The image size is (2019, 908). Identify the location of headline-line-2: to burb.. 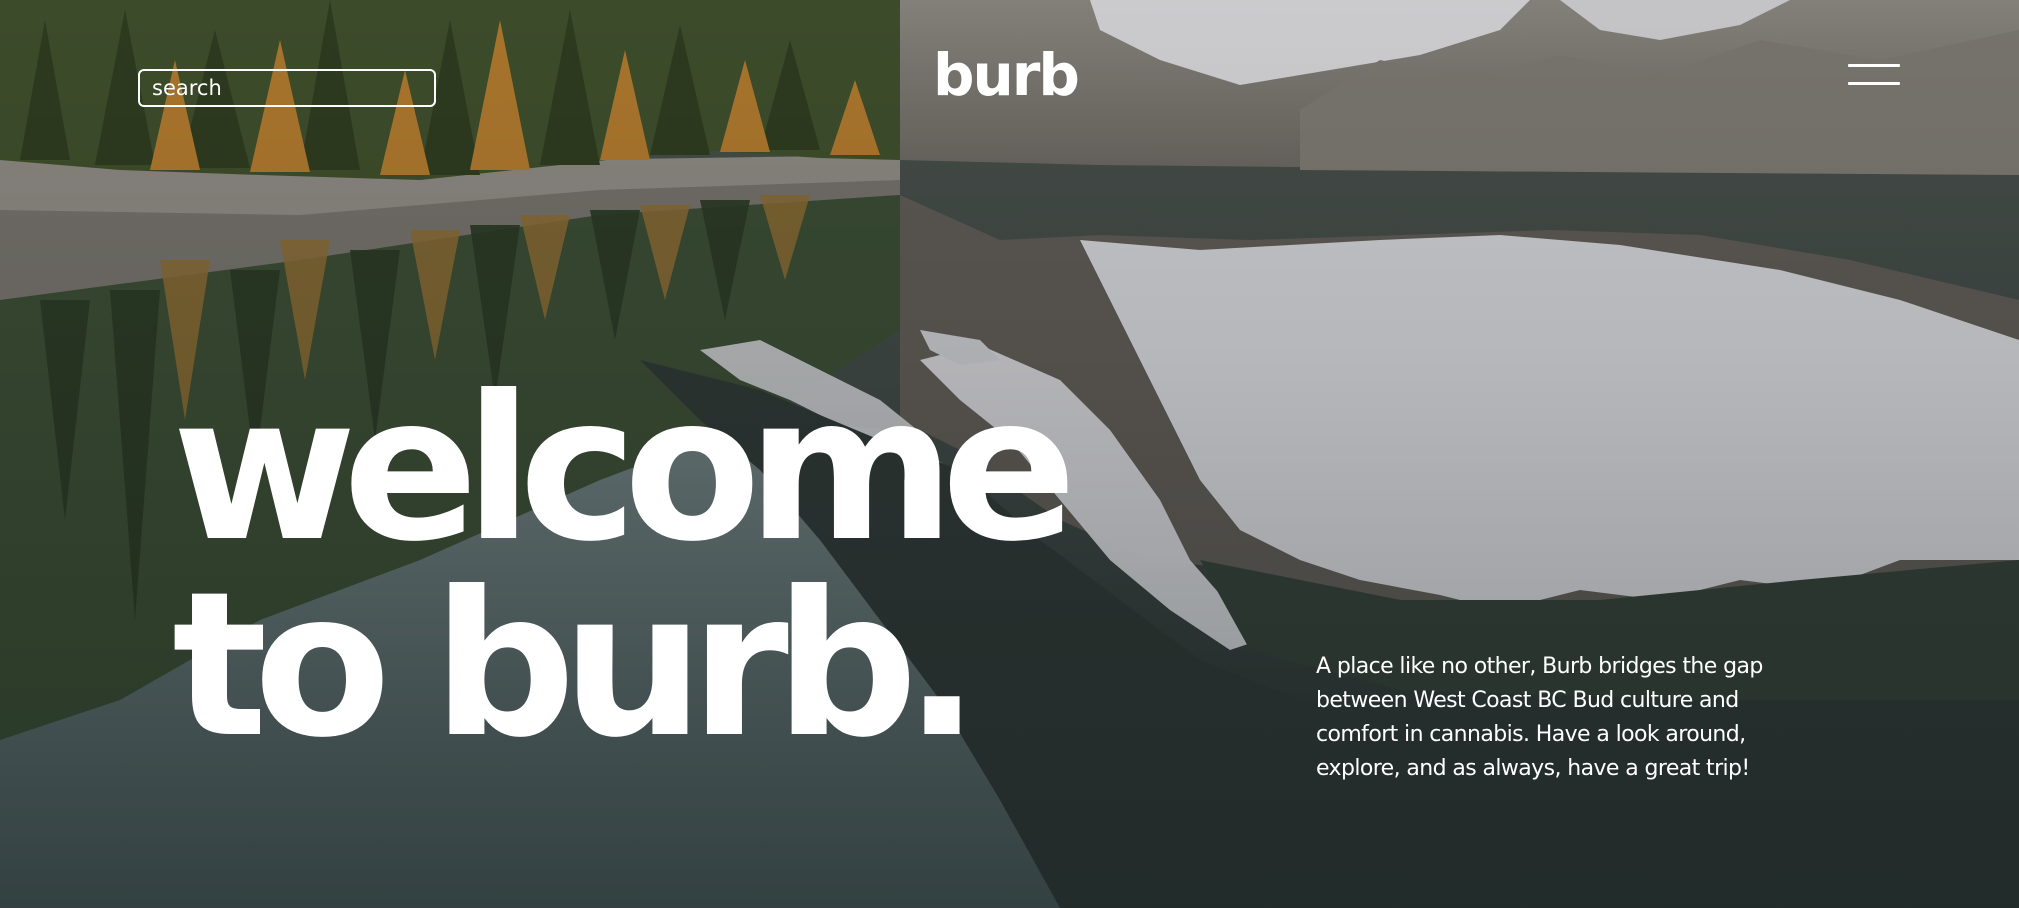
(576, 665).